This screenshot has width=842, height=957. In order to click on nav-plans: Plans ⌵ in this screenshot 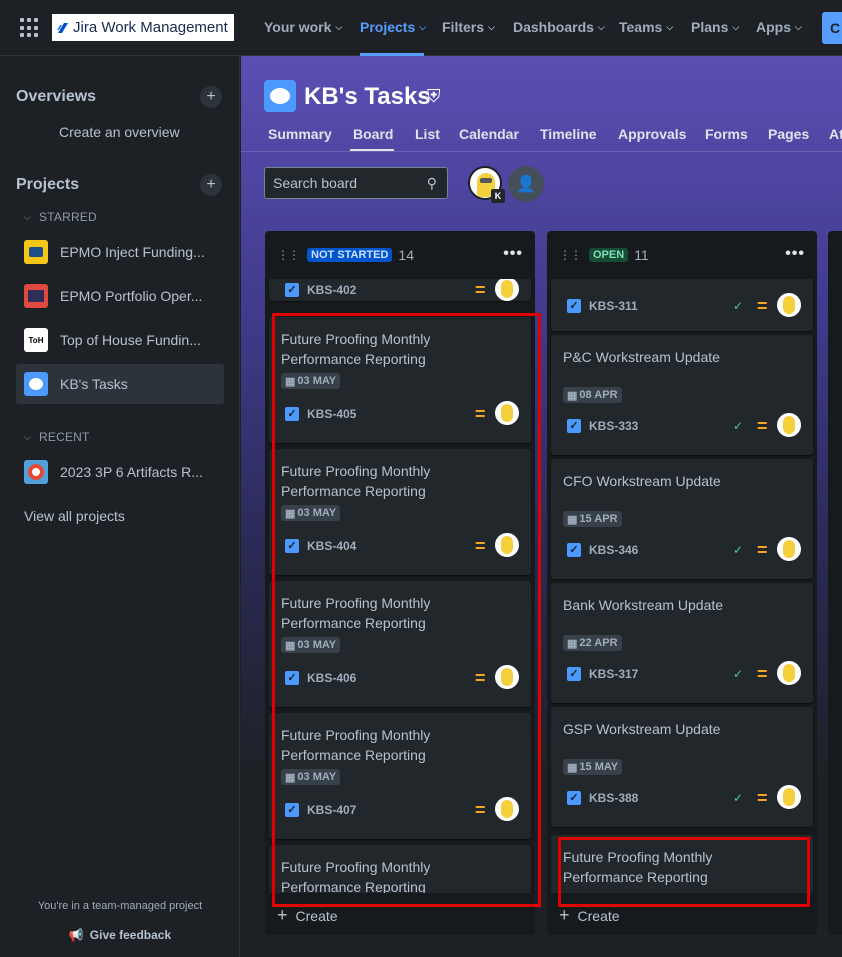, I will do `click(715, 27)`.